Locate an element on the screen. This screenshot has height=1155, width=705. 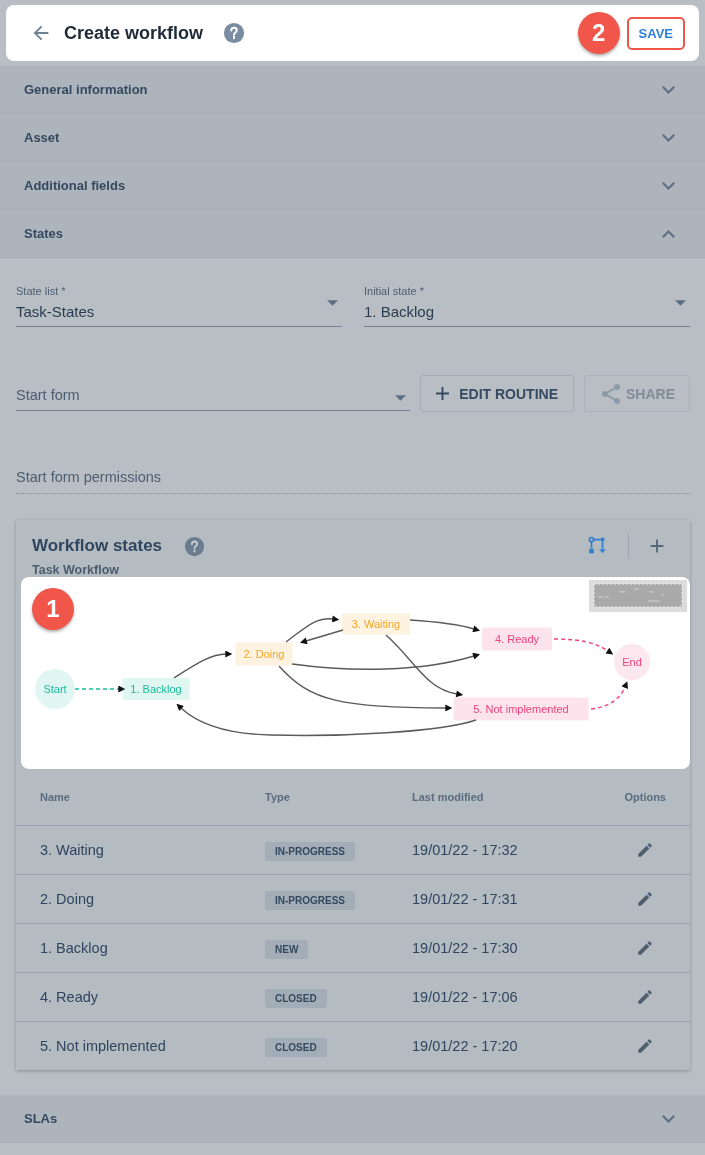
table-cell-text: 19/01/22 - 17:30 is located at coordinates (465, 948).